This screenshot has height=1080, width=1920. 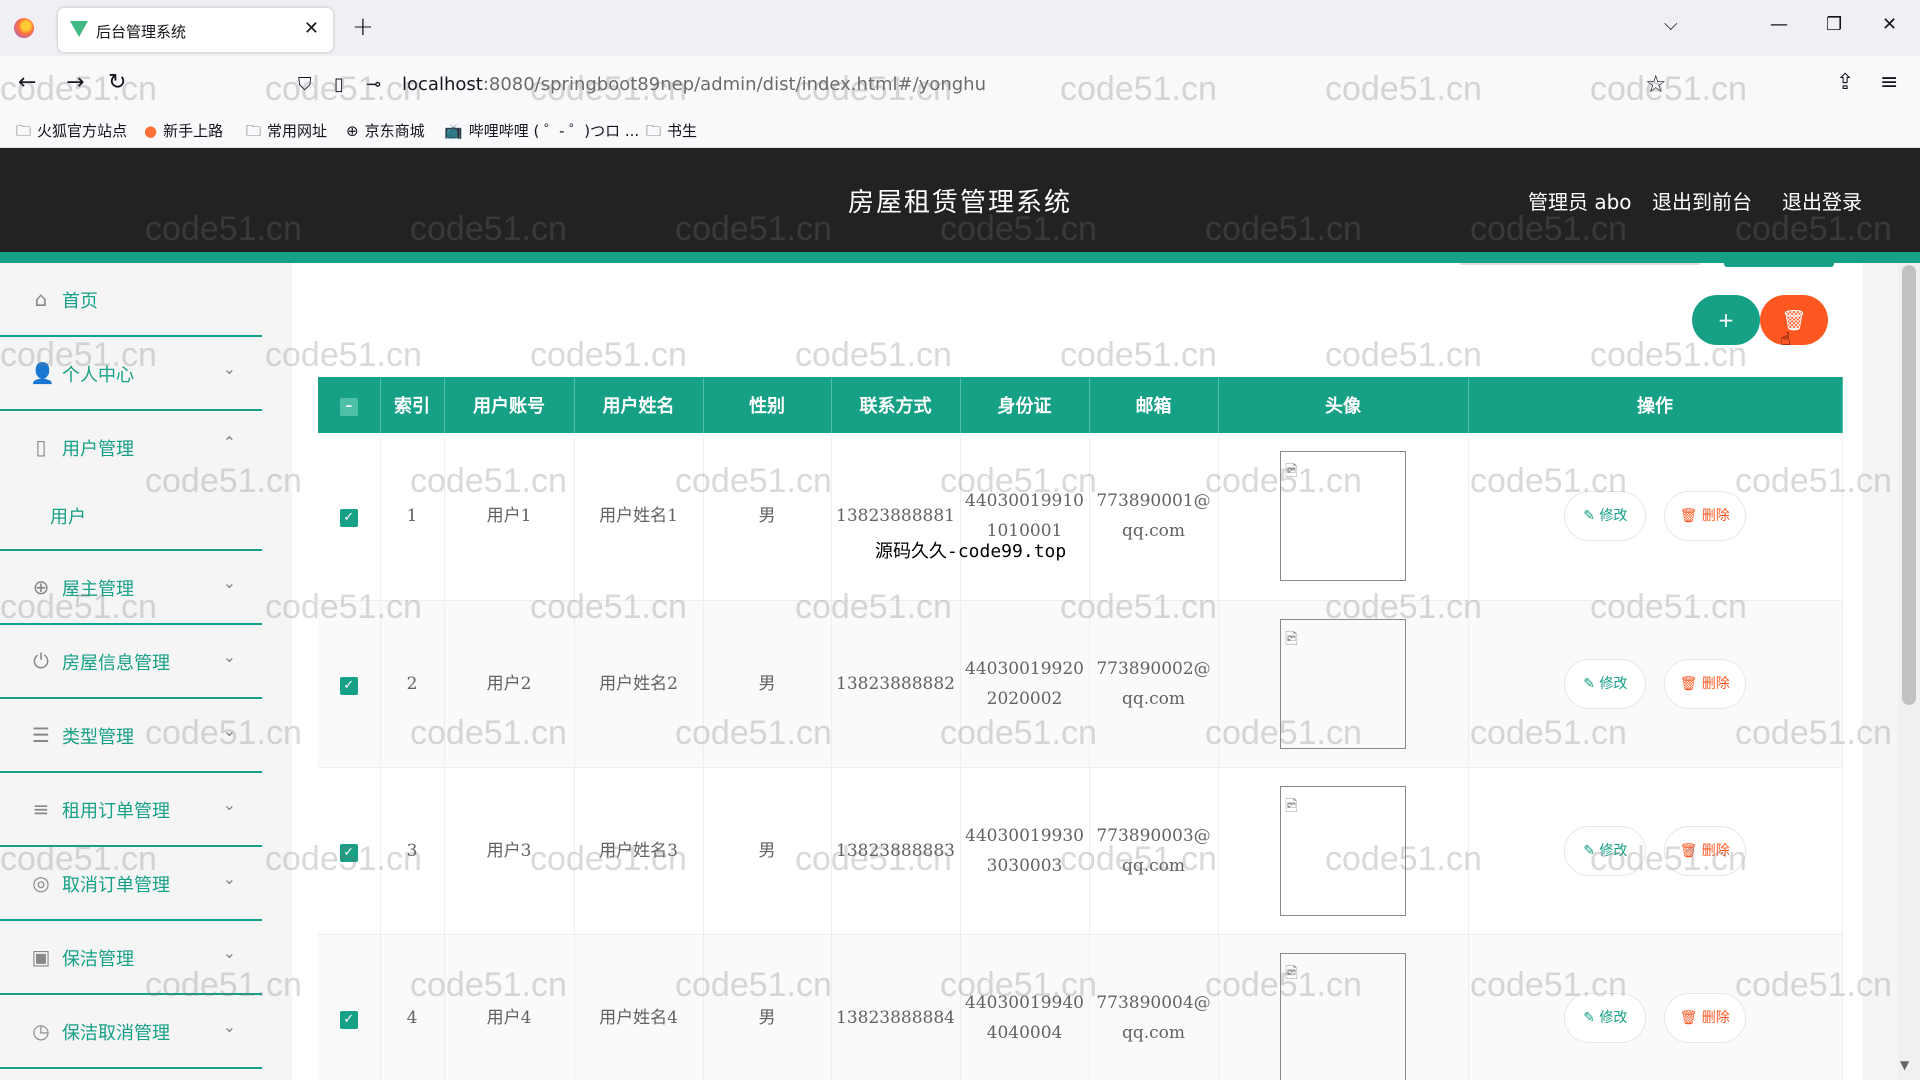 What do you see at coordinates (639, 1007) in the screenshot?
I see `cell-name: 用户姓名4` at bounding box center [639, 1007].